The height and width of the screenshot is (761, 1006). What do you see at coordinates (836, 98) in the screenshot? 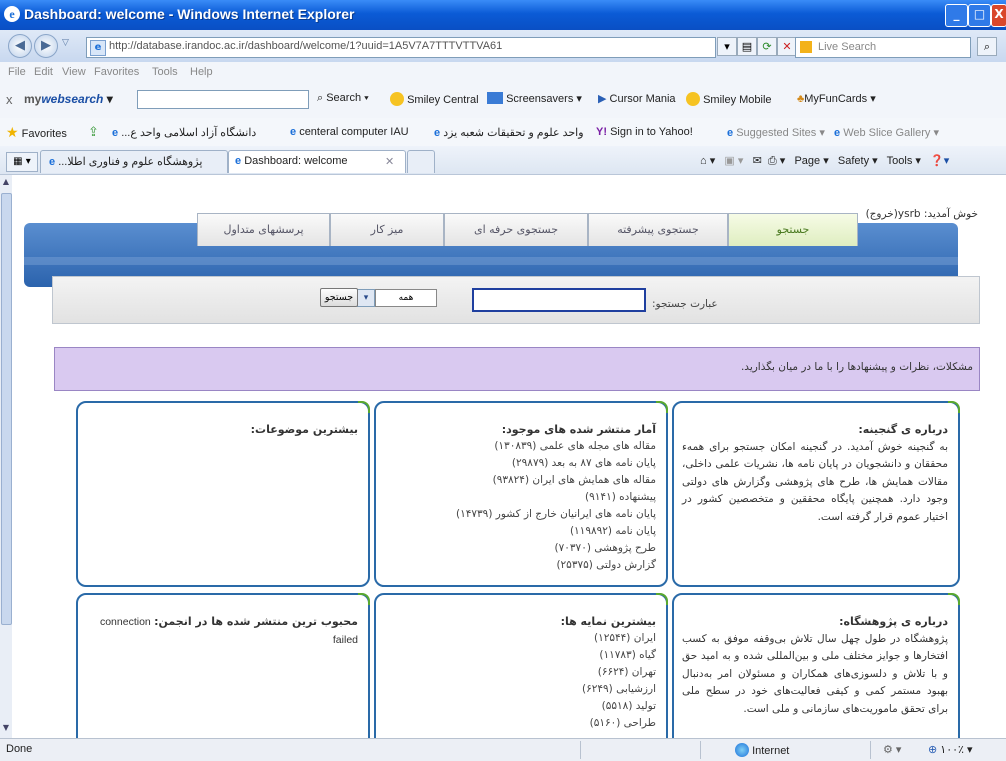
I see `myfuncards-button: ♣MyFunCards ▾` at bounding box center [836, 98].